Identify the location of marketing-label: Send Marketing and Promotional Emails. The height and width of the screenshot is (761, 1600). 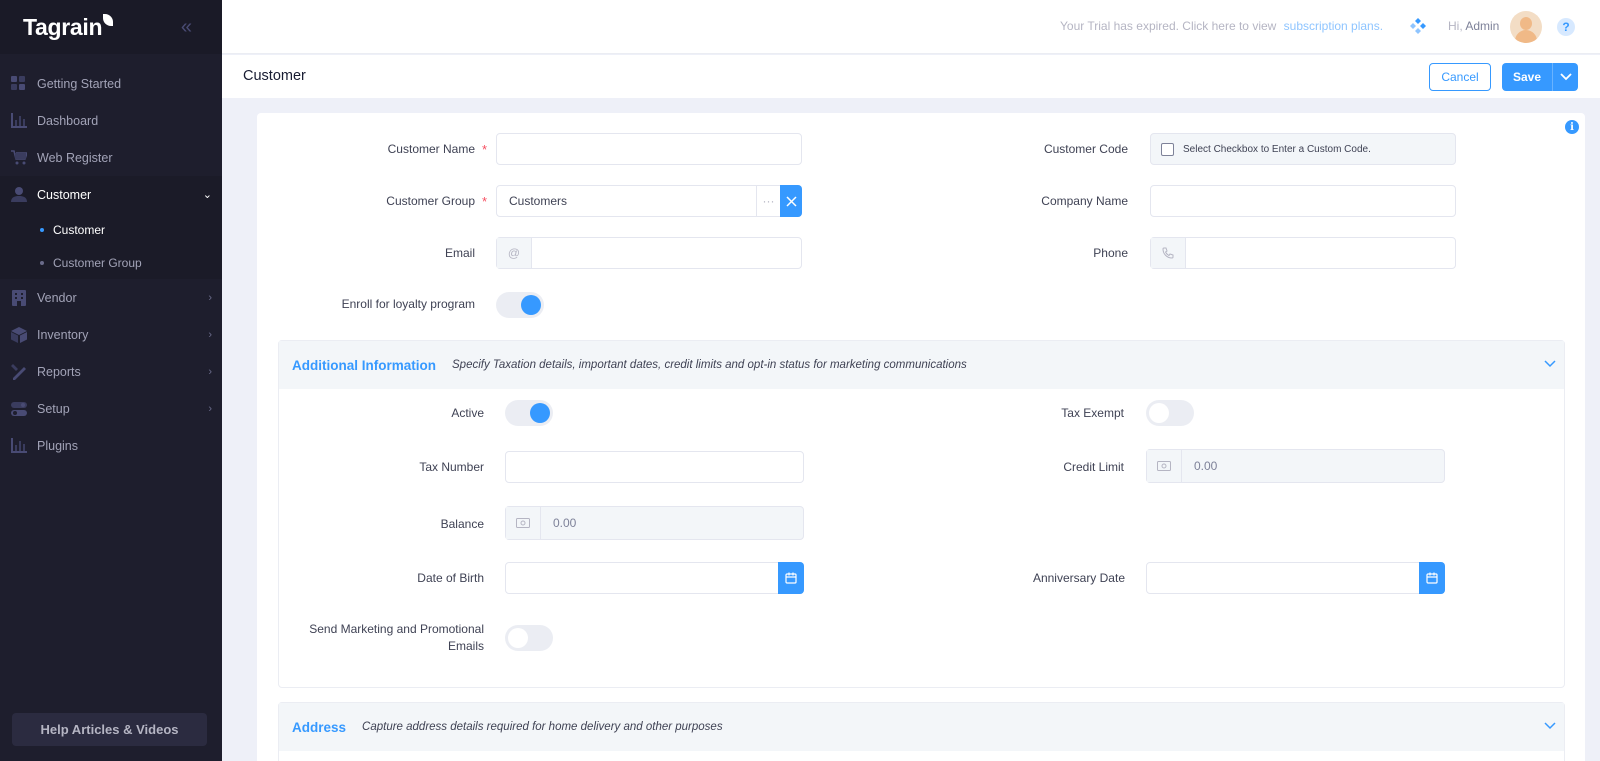
(396, 637).